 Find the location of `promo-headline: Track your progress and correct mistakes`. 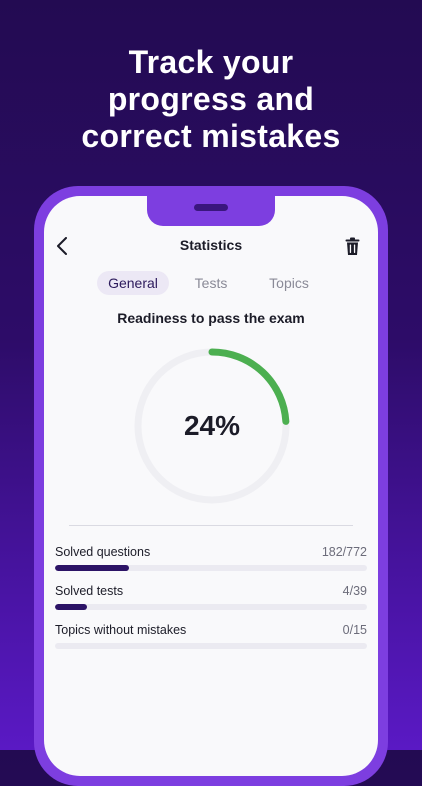

promo-headline: Track your progress and correct mistakes is located at coordinates (211, 99).